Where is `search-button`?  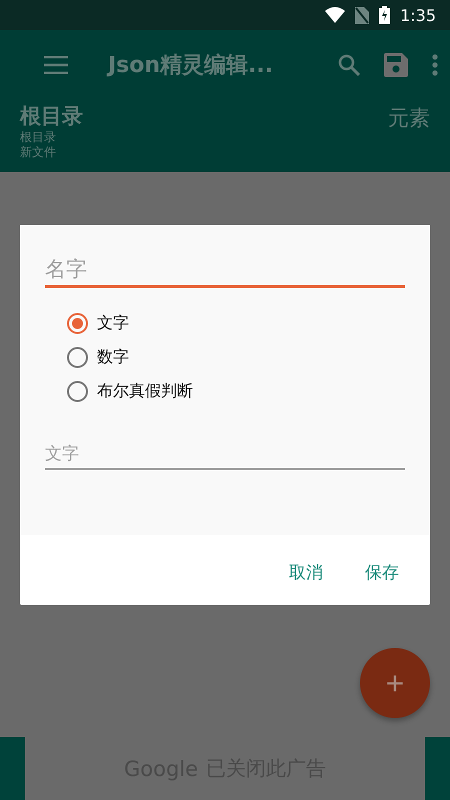
search-button is located at coordinates (349, 65).